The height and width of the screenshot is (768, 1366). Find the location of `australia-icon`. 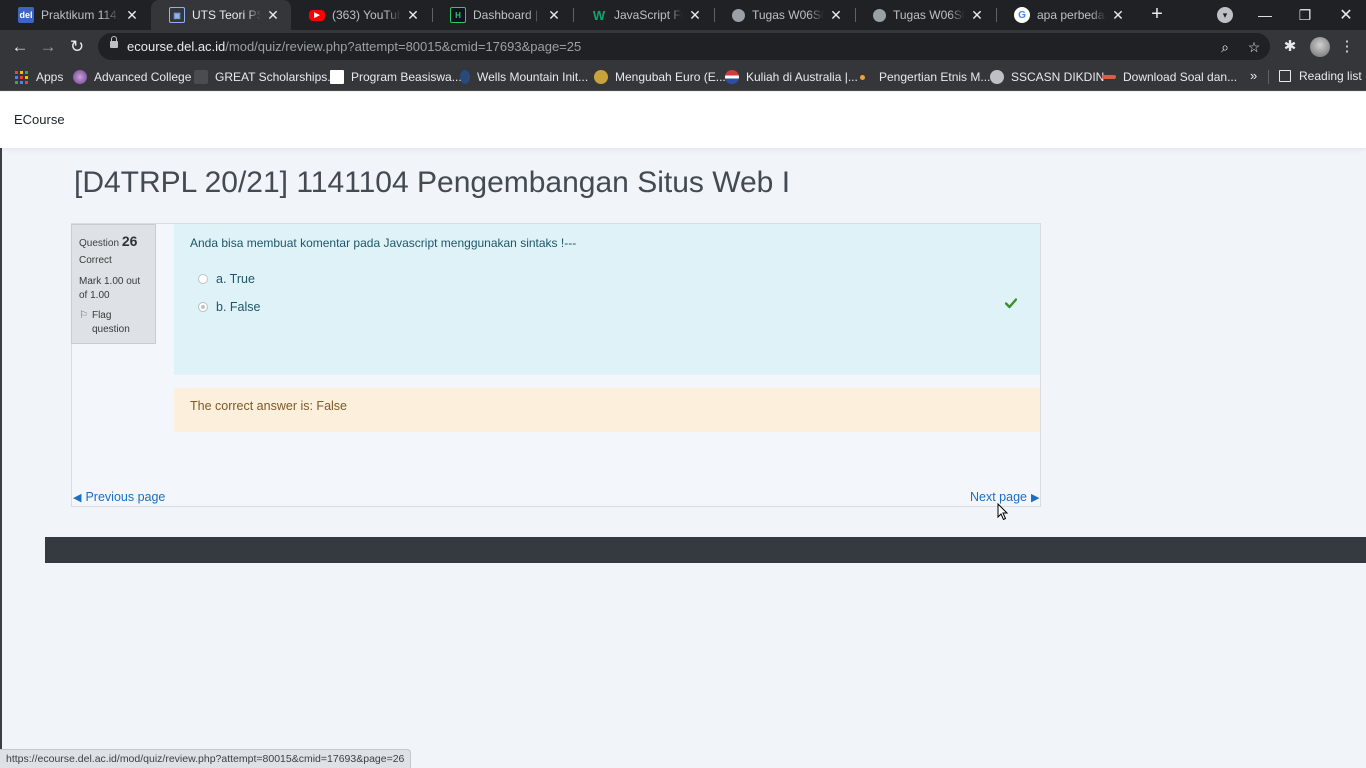

australia-icon is located at coordinates (732, 77).